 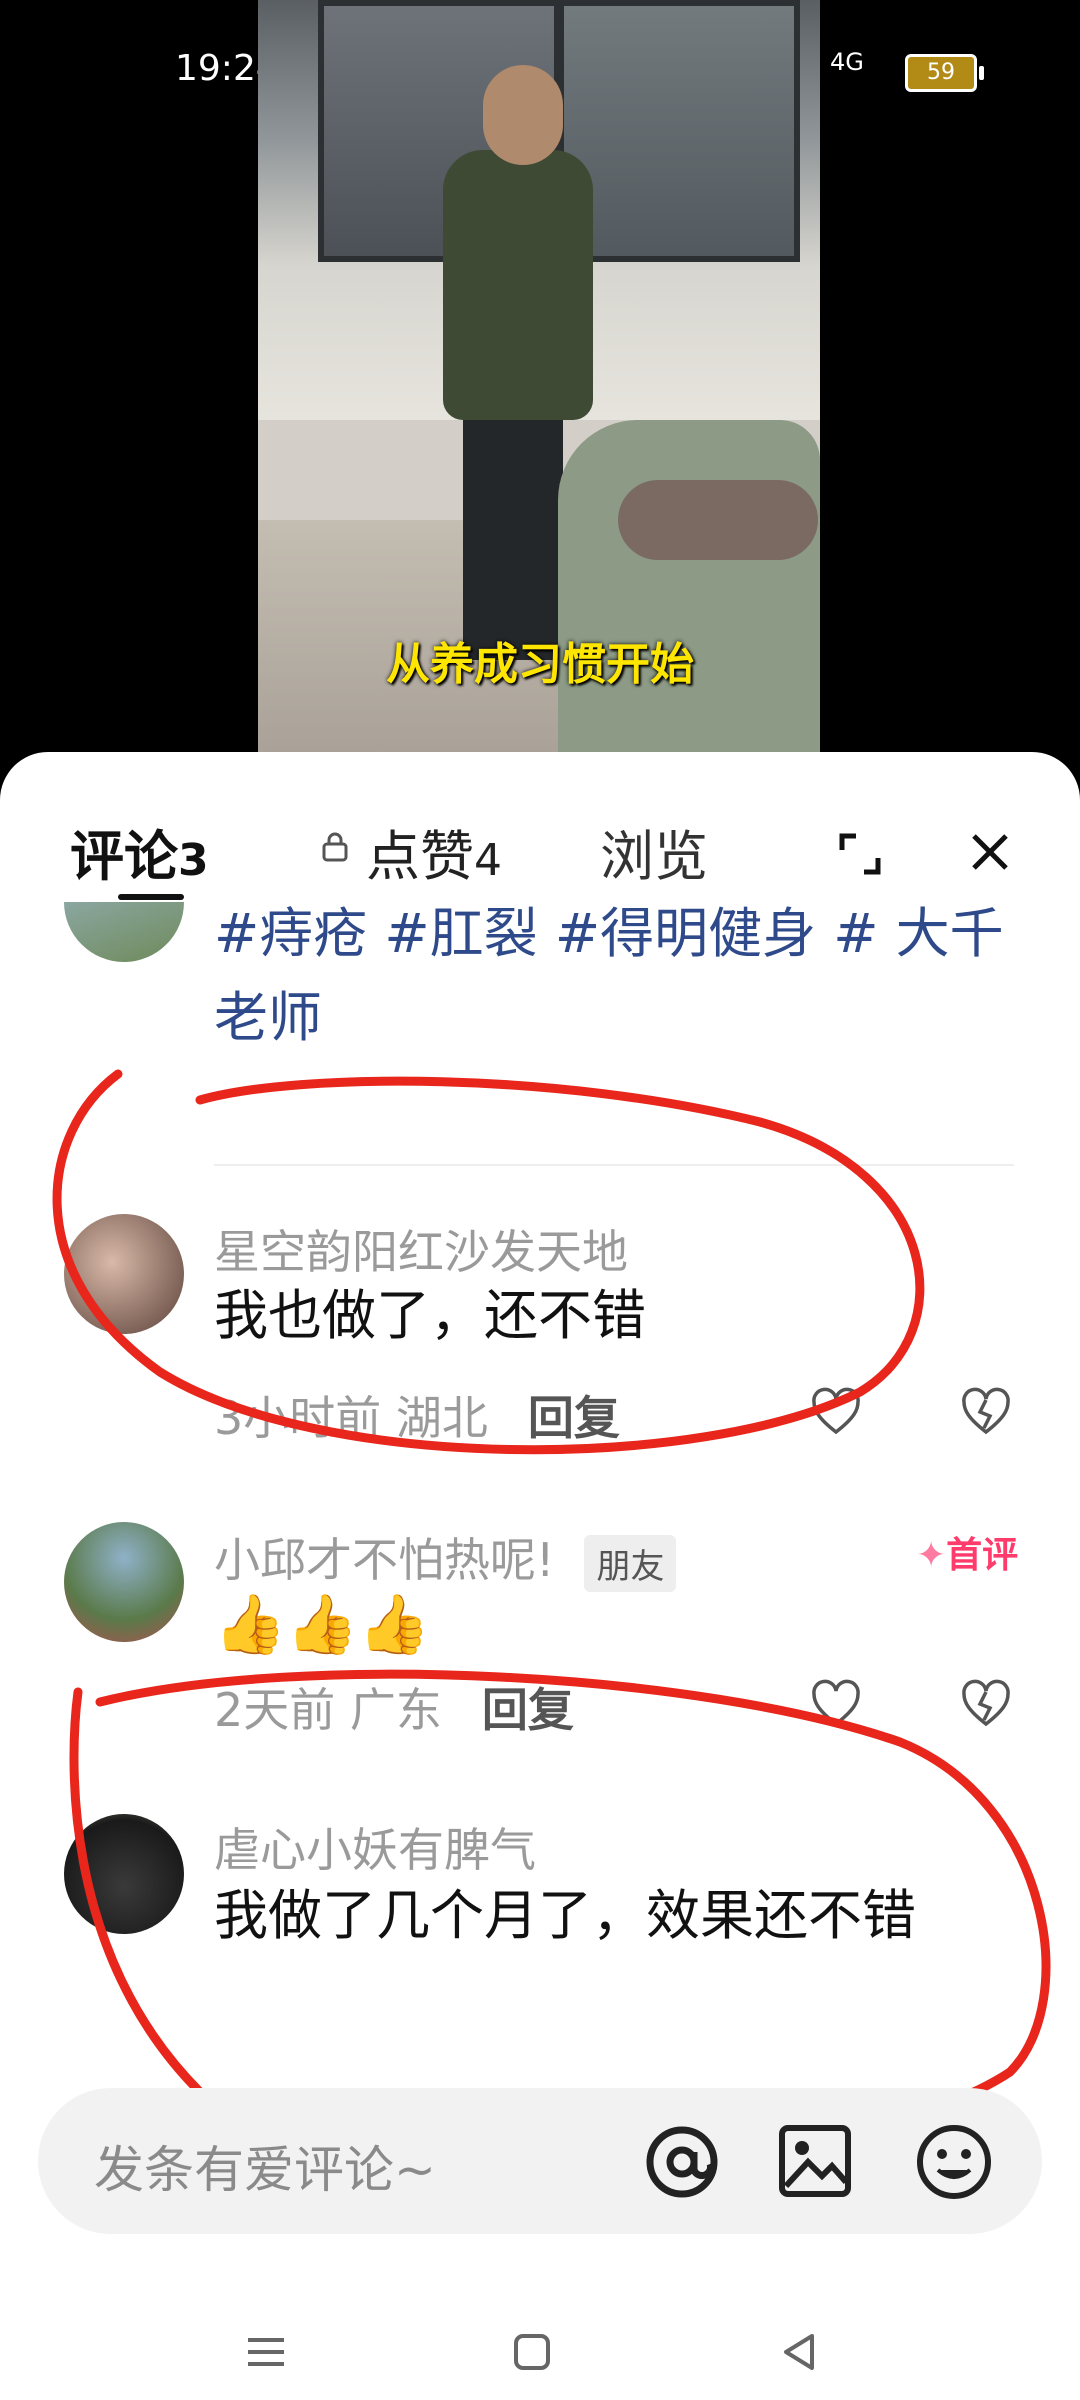 I want to click on comment-text: 我也做了，还不错, so click(x=430, y=1315).